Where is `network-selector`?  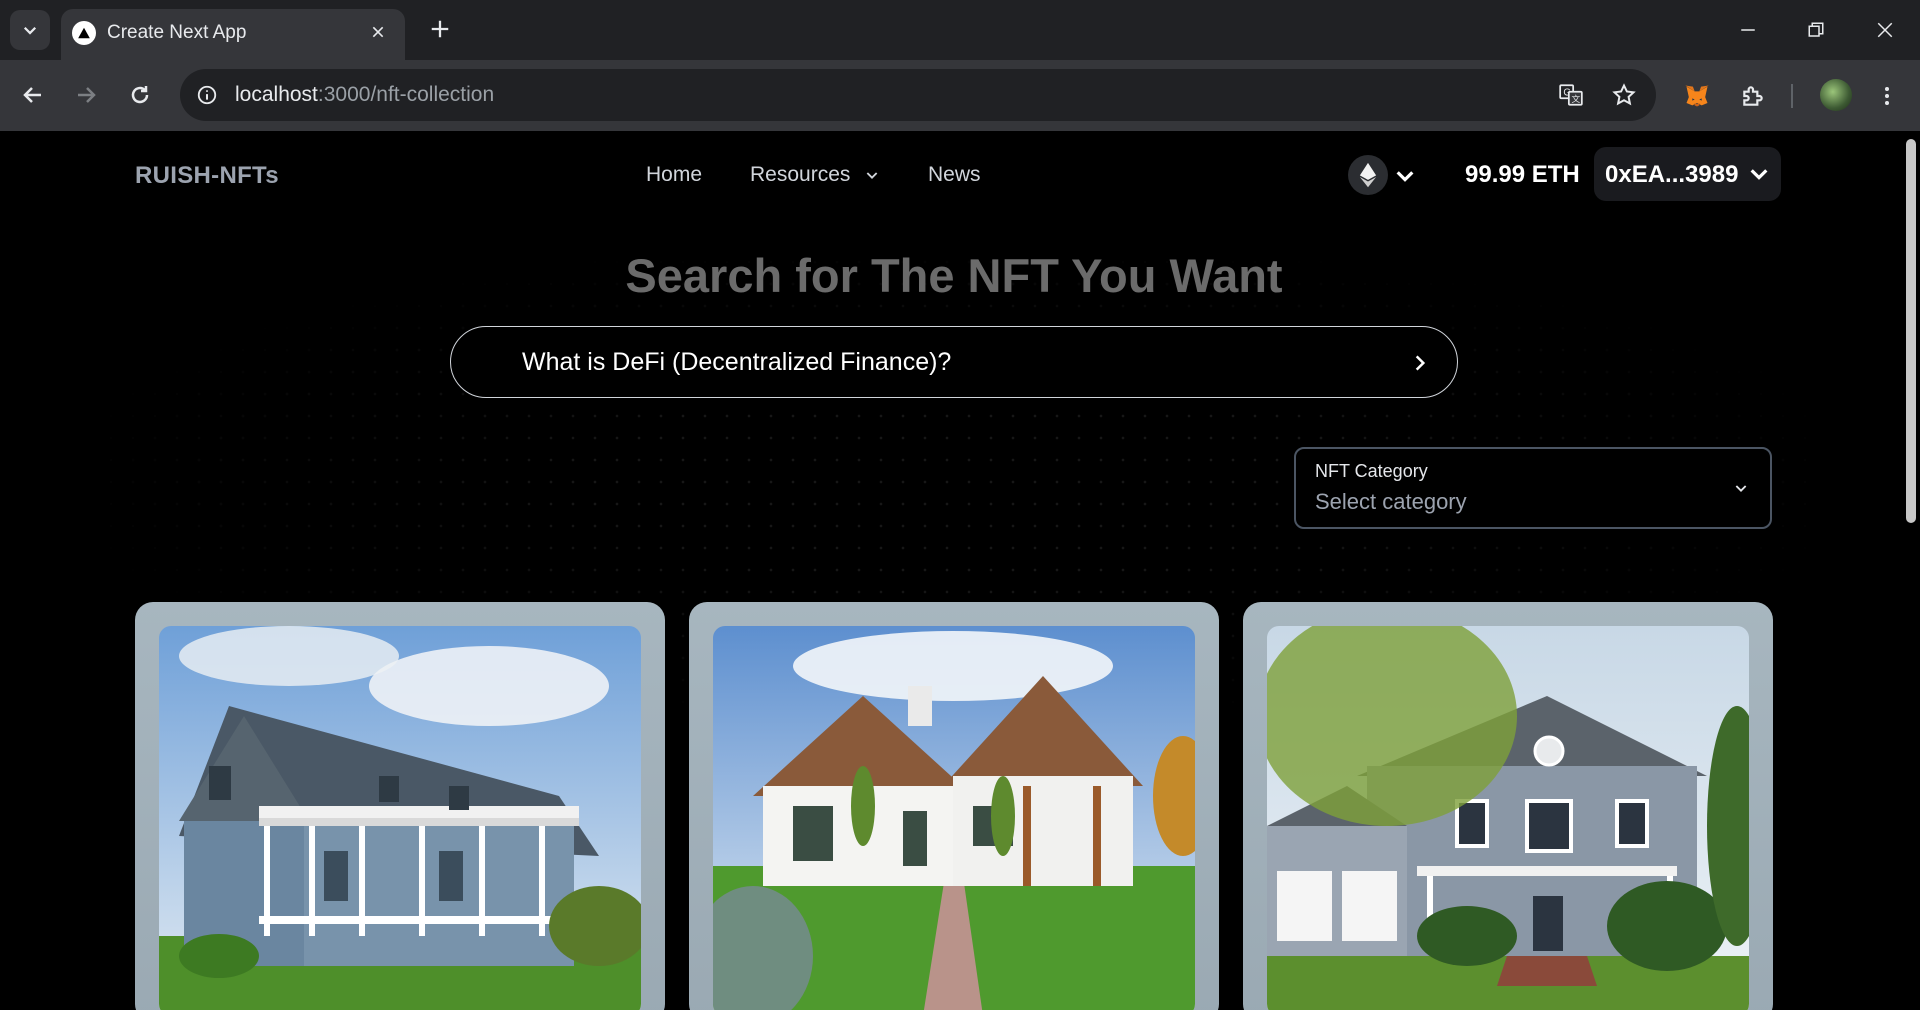 network-selector is located at coordinates (1368, 175).